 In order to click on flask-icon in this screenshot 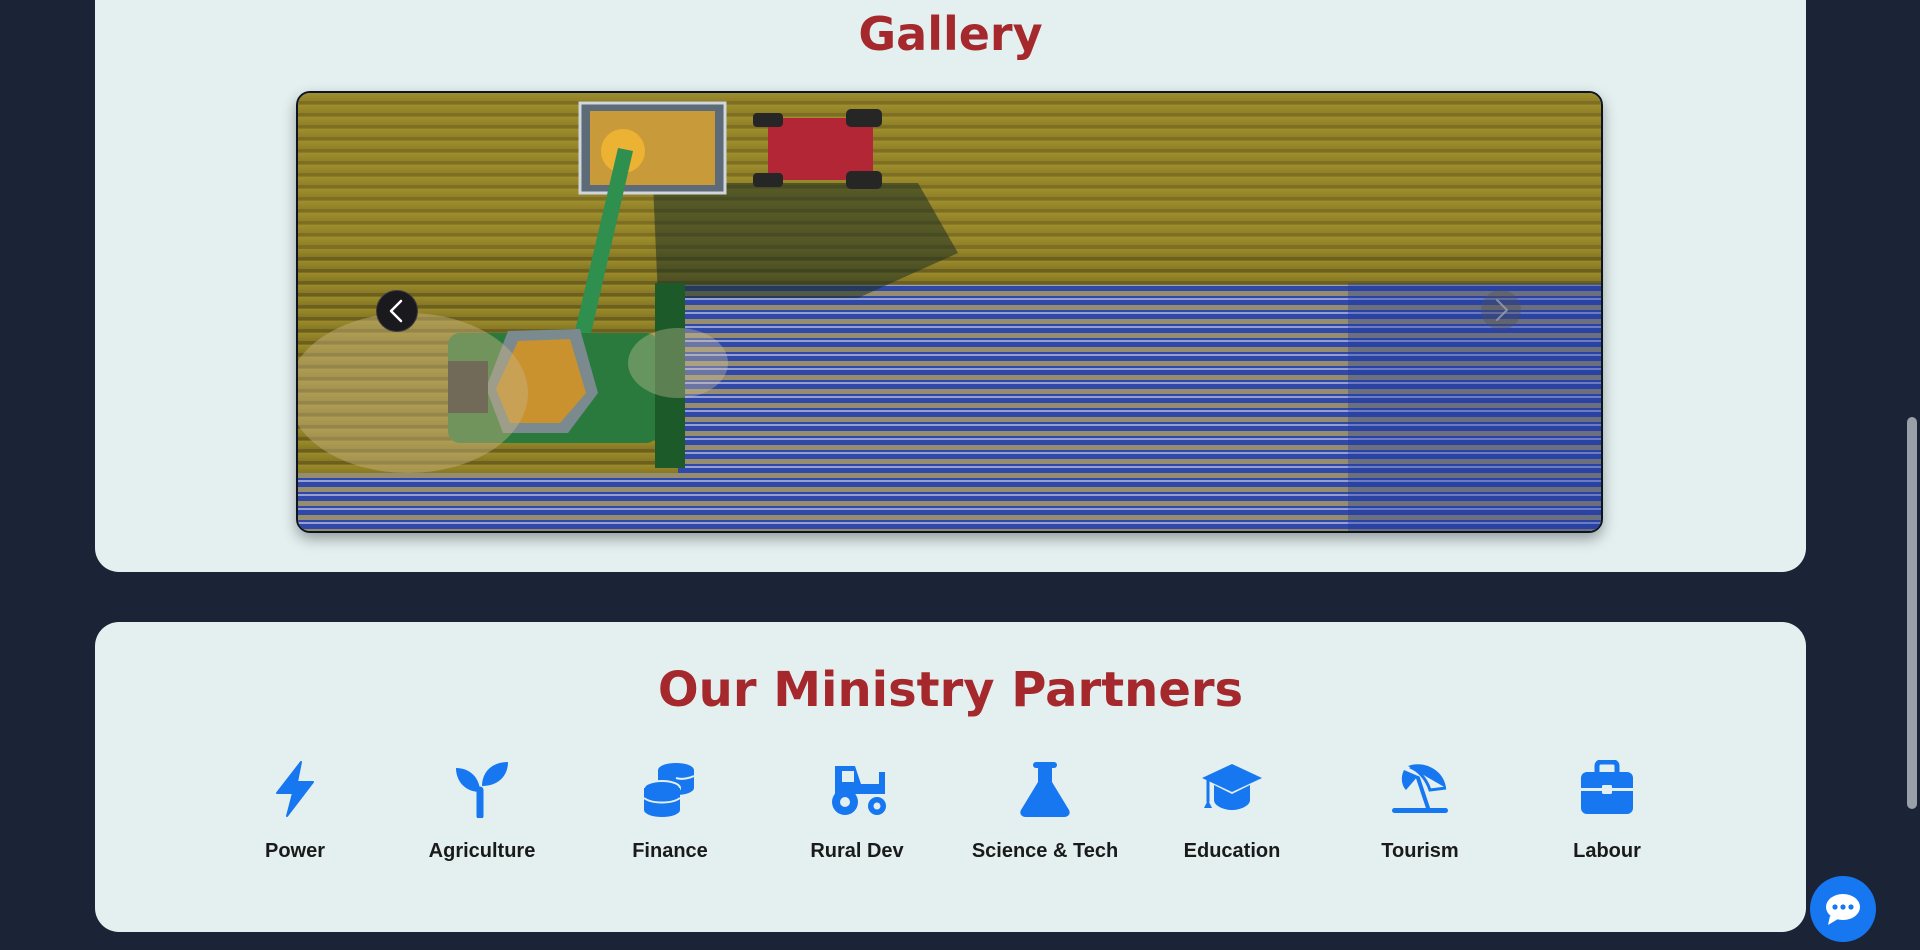, I will do `click(1045, 789)`.